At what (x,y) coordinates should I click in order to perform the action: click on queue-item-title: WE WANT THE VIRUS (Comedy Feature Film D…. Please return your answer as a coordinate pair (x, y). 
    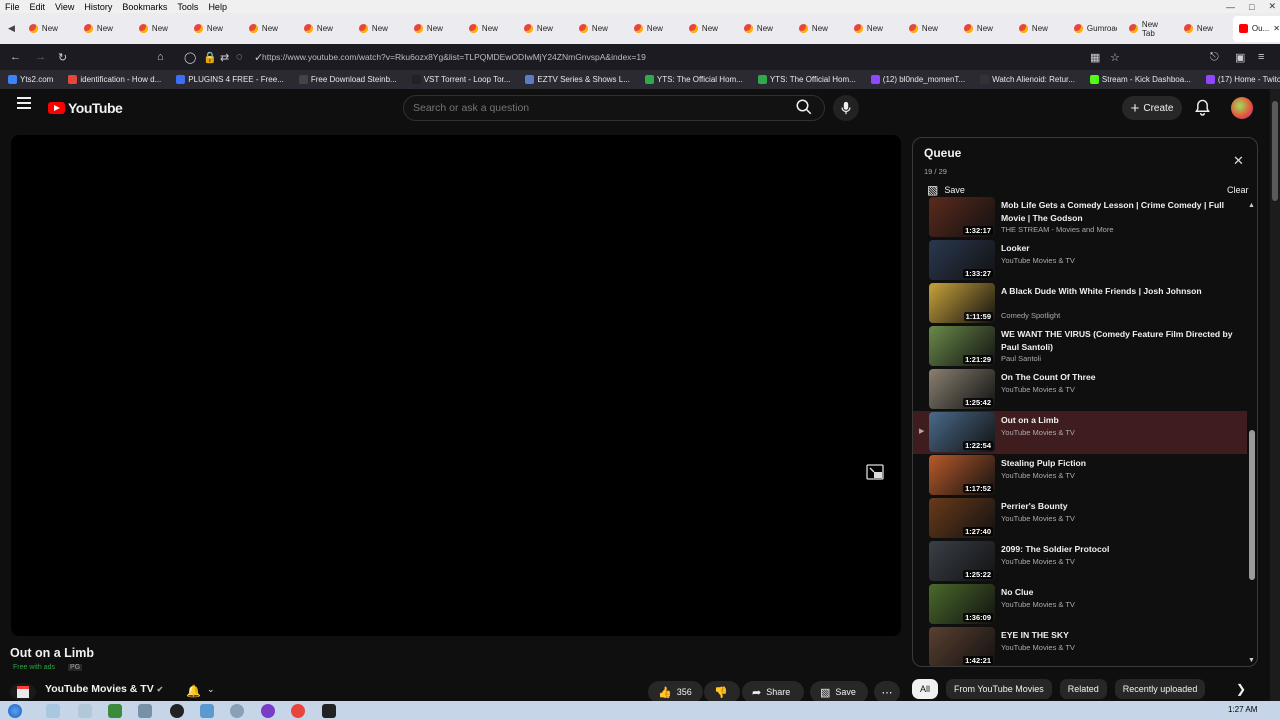
    Looking at the image, I should click on (1118, 340).